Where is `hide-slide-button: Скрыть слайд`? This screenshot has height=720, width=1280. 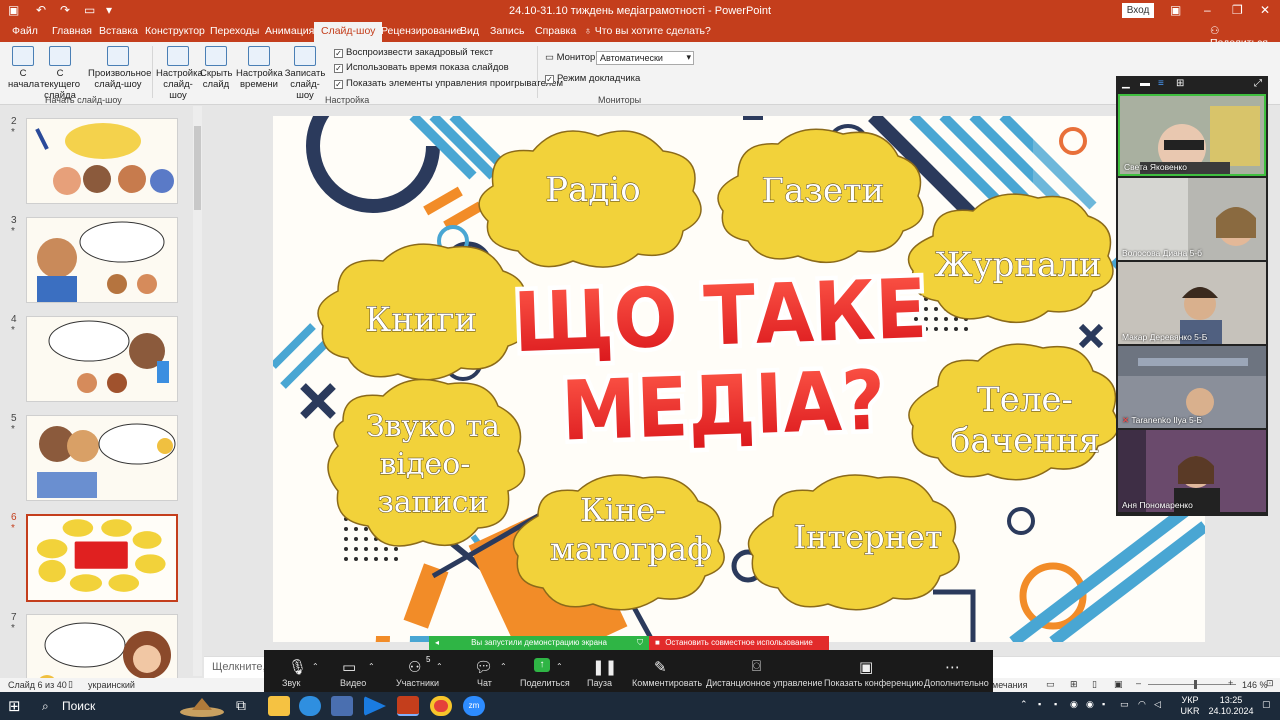
hide-slide-button: Скрыть слайд is located at coordinates (216, 68).